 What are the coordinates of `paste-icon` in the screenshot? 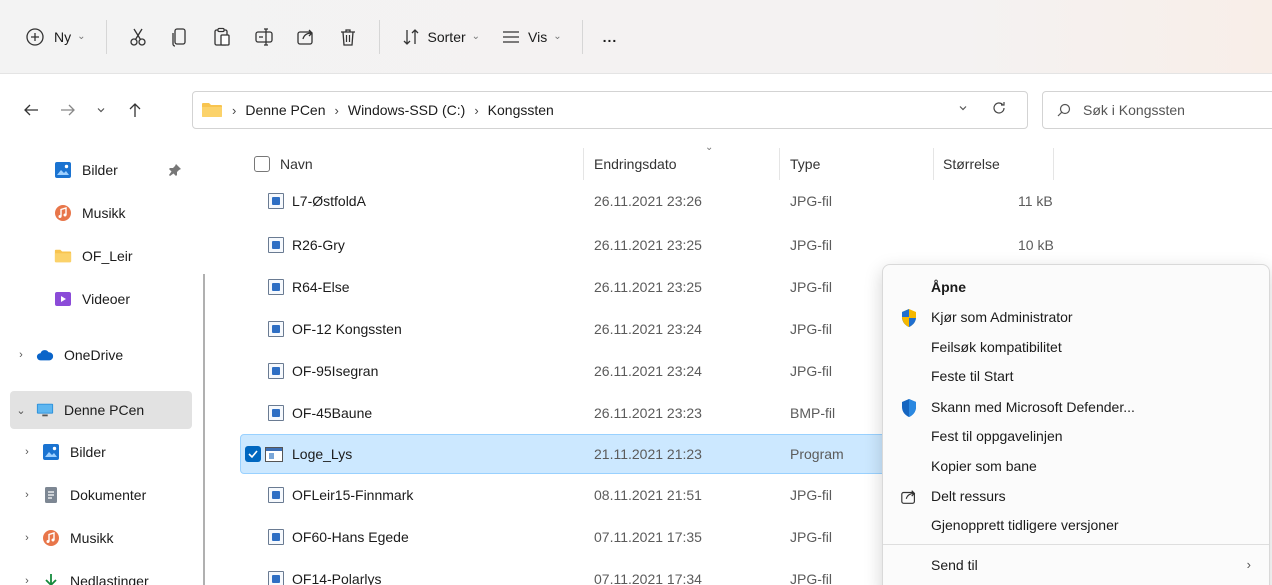 It's located at (222, 37).